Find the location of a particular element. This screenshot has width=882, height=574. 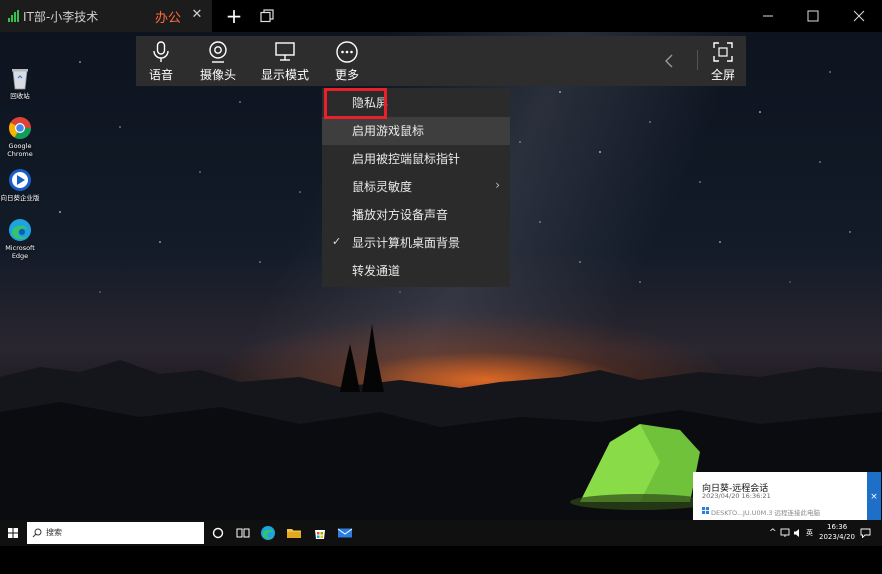

title-bar: IT部-小李技术 办公 ✕ + is located at coordinates (441, 16).